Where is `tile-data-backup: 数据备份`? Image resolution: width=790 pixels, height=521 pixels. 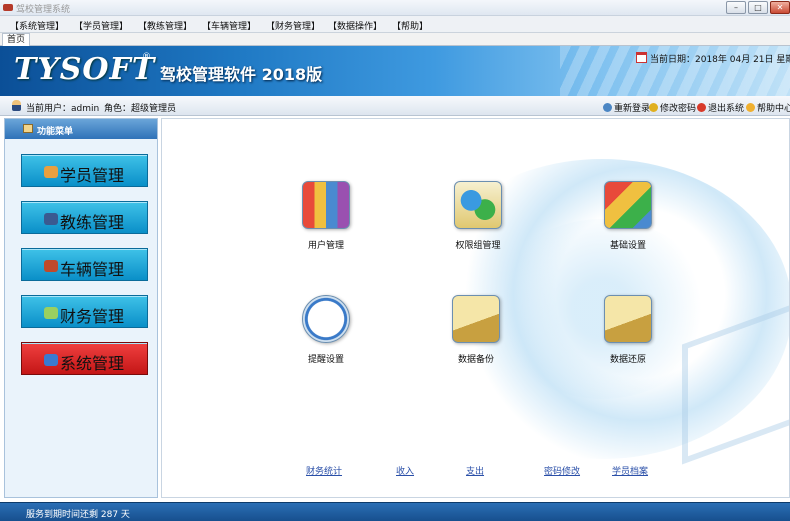 tile-data-backup: 数据备份 is located at coordinates (476, 335).